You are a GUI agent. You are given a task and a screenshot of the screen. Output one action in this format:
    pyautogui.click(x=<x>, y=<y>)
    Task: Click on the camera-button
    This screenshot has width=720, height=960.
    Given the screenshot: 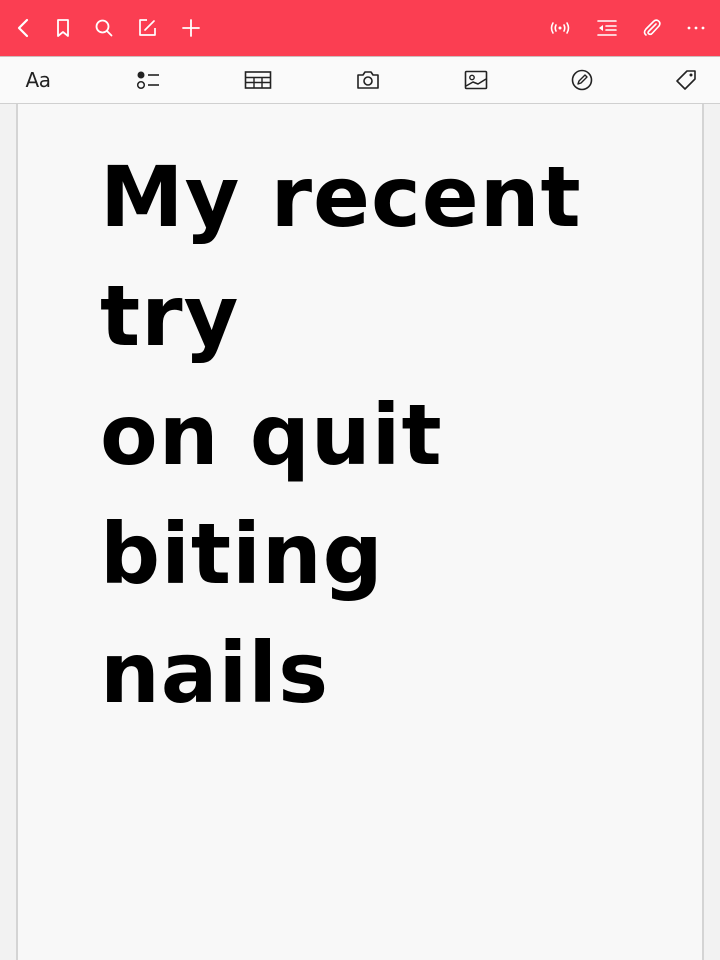 What is the action you would take?
    pyautogui.click(x=368, y=80)
    